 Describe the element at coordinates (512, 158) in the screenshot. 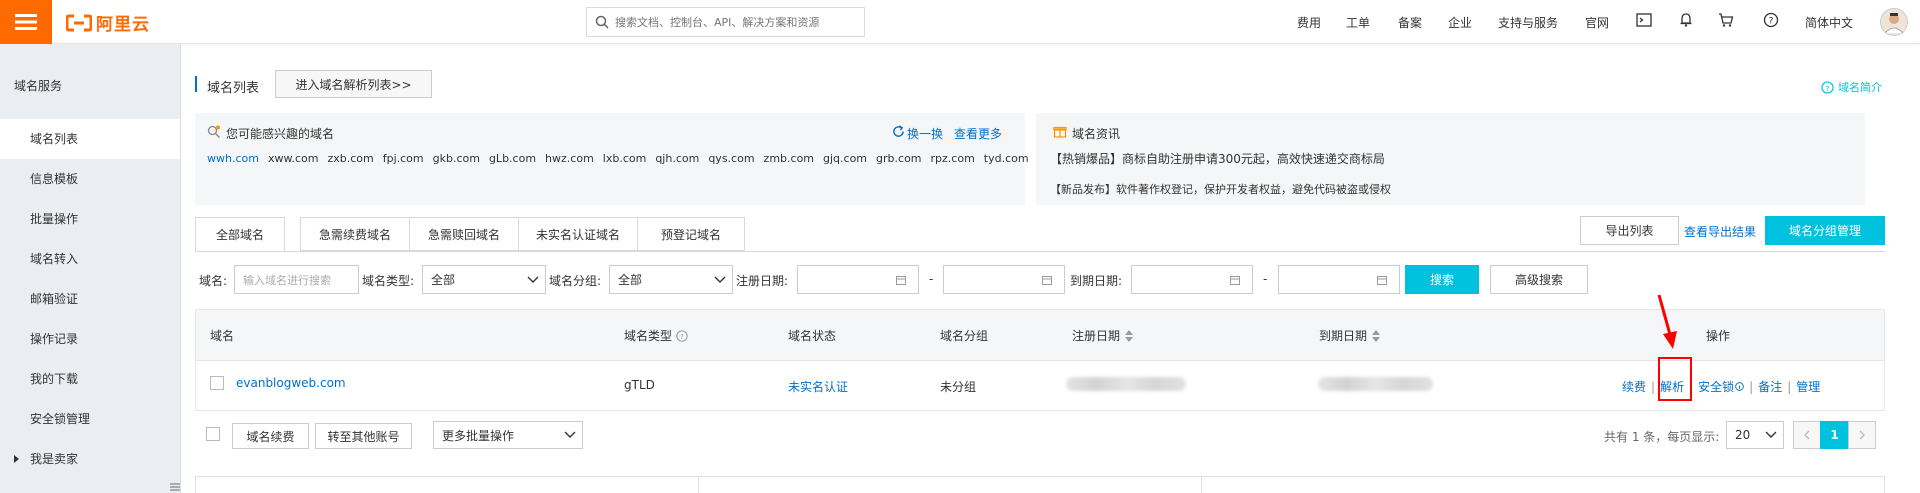

I see `suggested-domain: gLb.com` at that location.